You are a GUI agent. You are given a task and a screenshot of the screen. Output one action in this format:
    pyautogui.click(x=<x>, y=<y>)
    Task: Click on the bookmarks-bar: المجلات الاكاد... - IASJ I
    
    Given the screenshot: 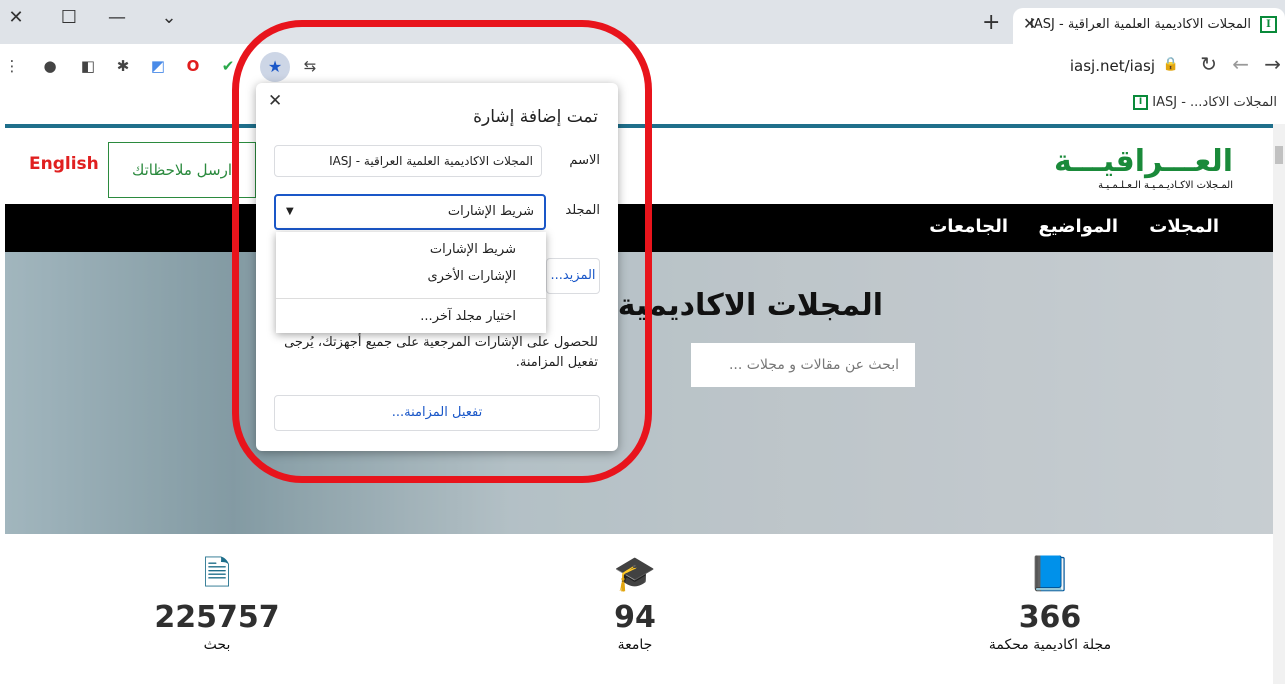 What is the action you would take?
    pyautogui.click(x=642, y=105)
    